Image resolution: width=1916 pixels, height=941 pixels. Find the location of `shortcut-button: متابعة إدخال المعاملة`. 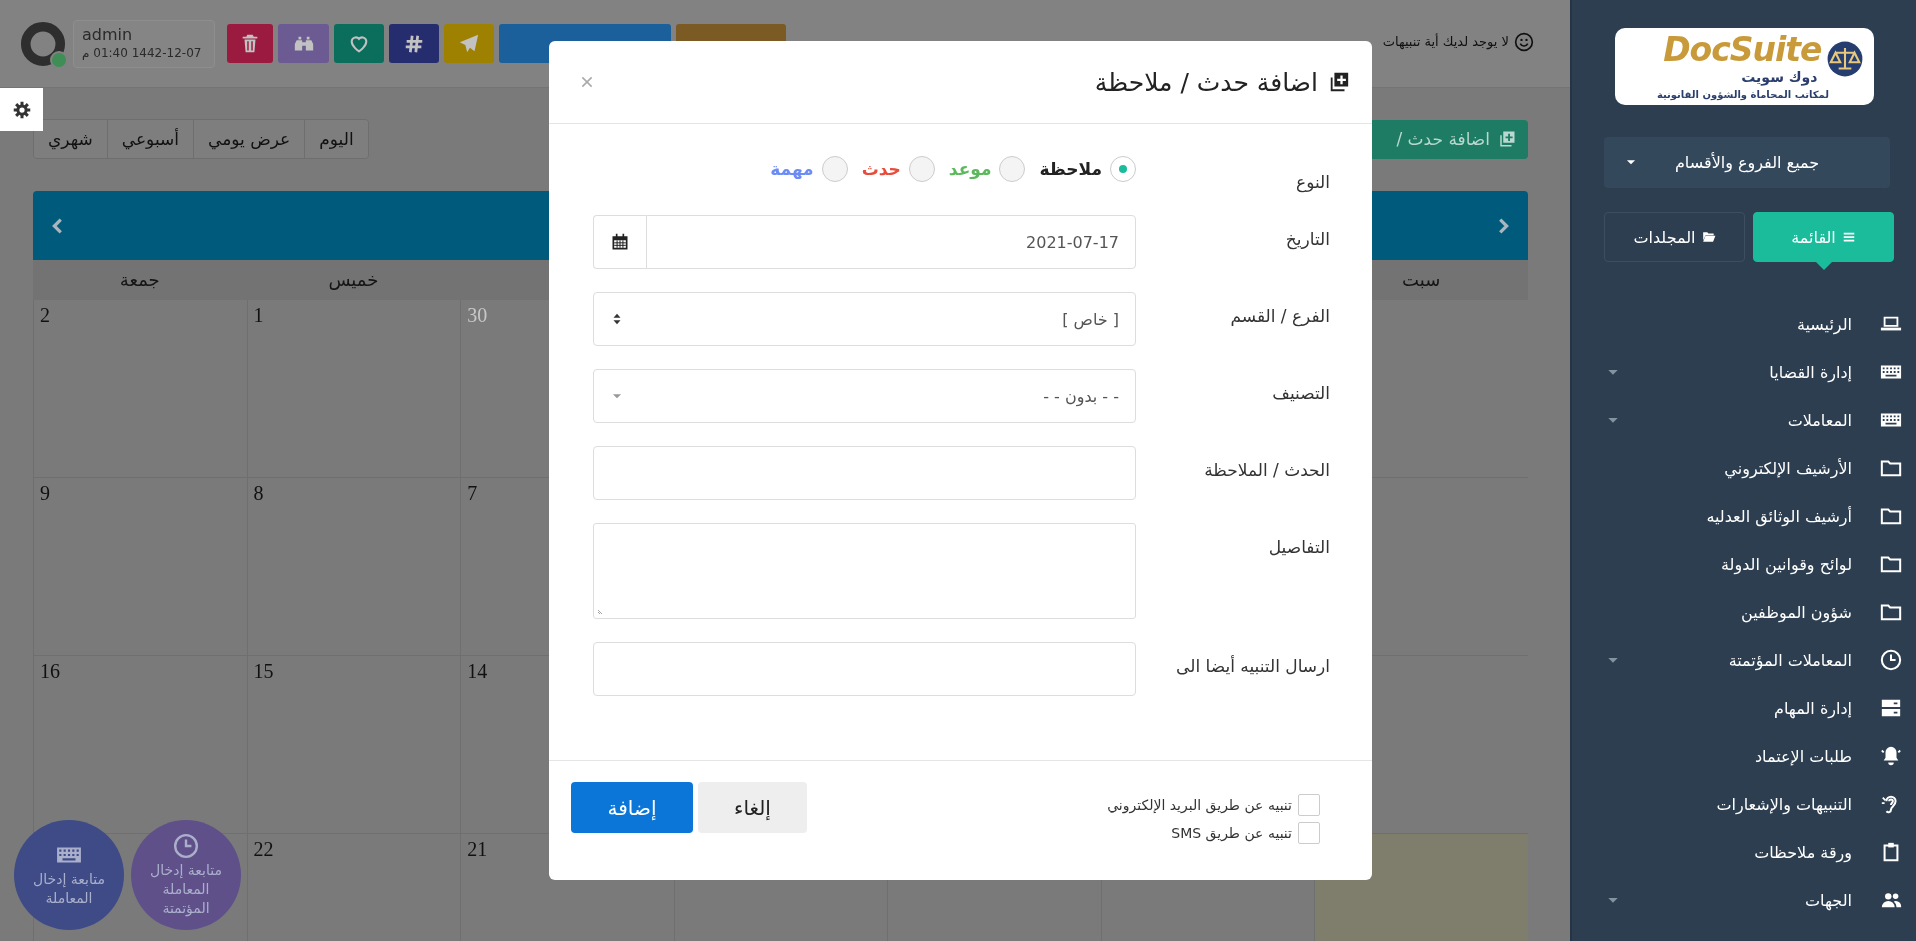

shortcut-button: متابعة إدخال المعاملة is located at coordinates (69, 875).